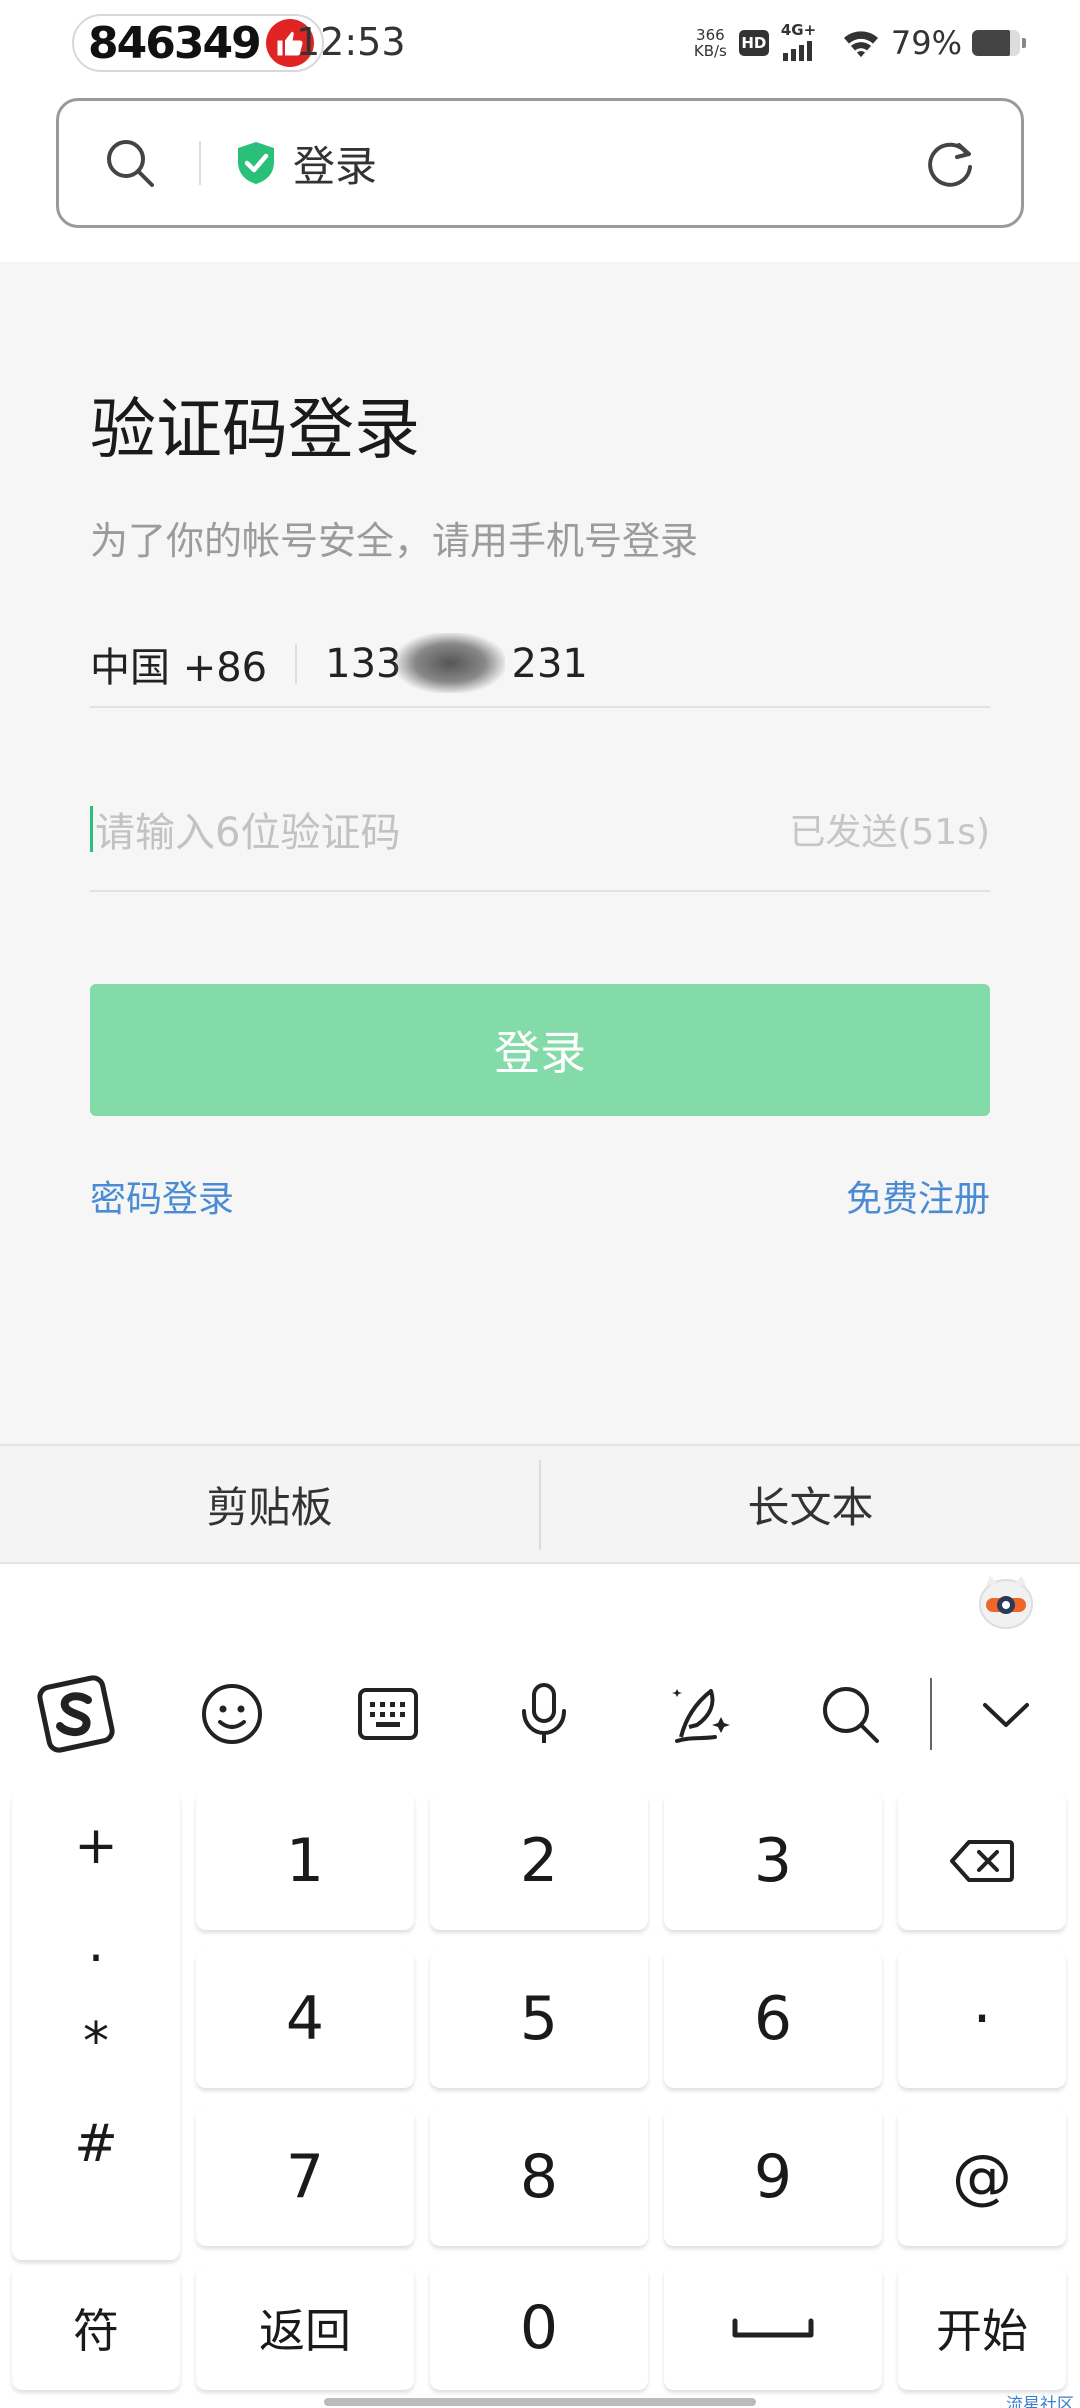  What do you see at coordinates (305, 2019) in the screenshot?
I see `key-4: 4` at bounding box center [305, 2019].